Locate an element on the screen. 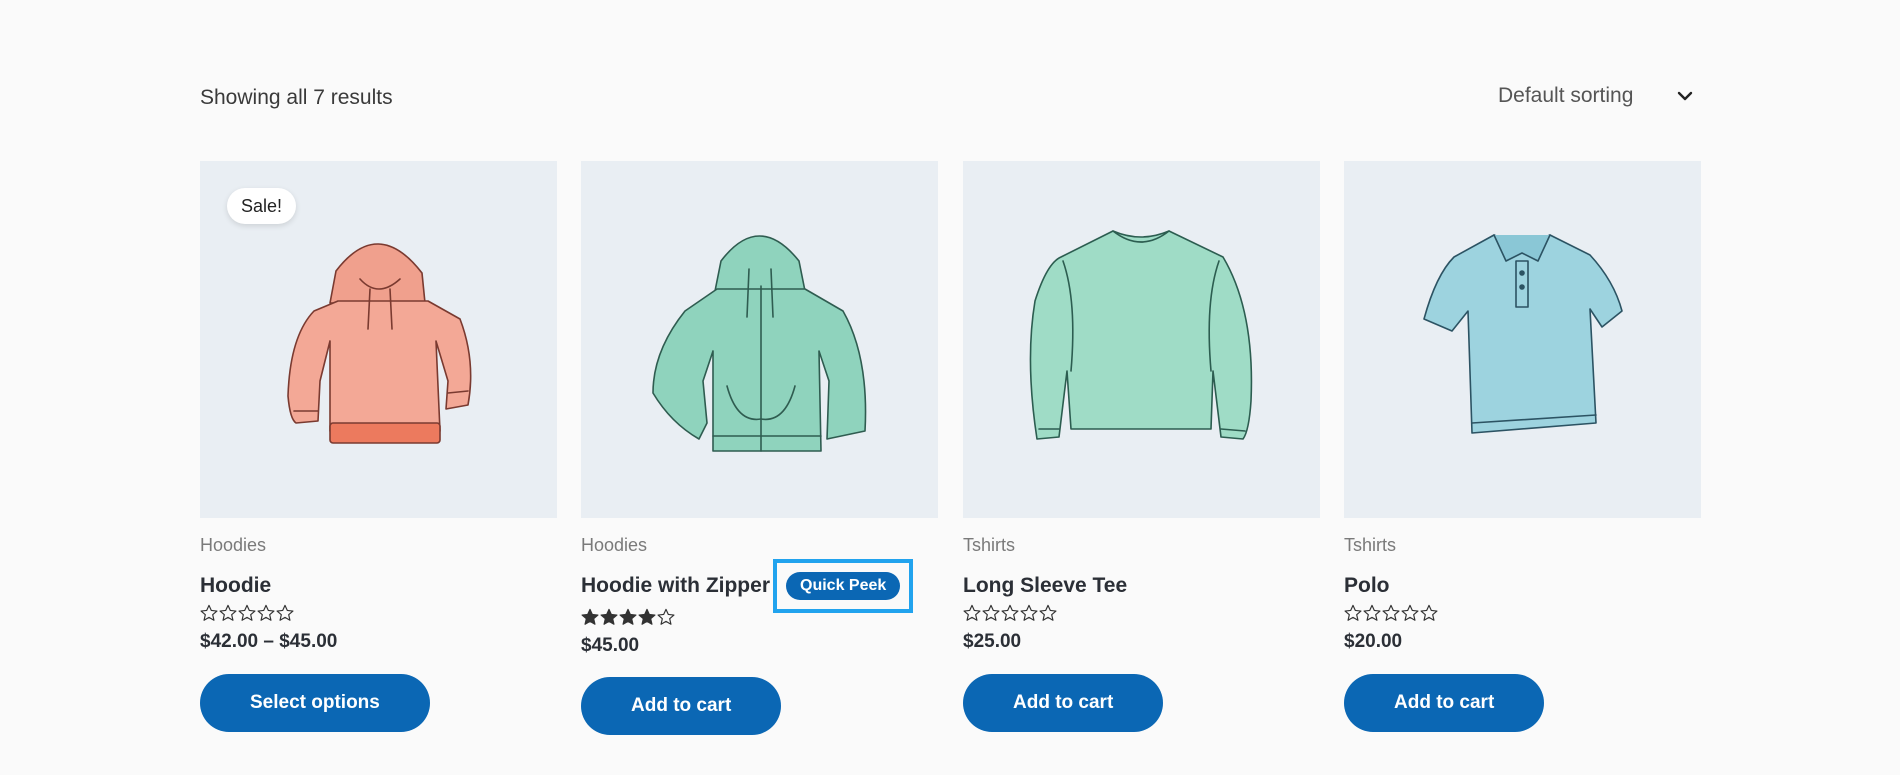 The image size is (1900, 775). product-price: $25.00 is located at coordinates (992, 641).